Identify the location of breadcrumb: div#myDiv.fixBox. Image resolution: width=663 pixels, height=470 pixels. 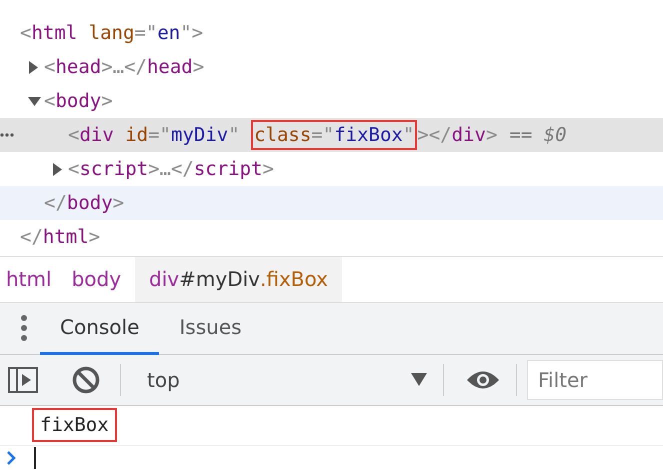
(238, 279).